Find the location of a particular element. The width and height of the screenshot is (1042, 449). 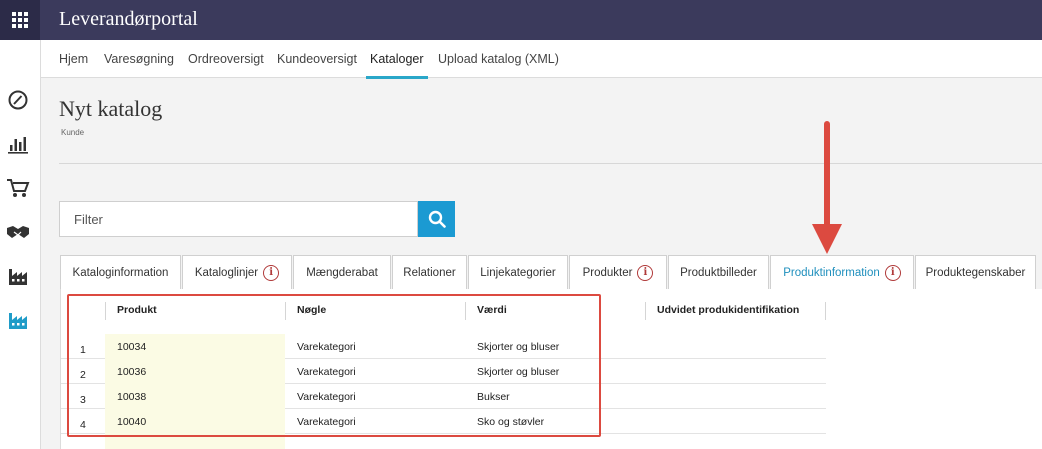

tab-label: Produktegenskaber is located at coordinates (975, 272).